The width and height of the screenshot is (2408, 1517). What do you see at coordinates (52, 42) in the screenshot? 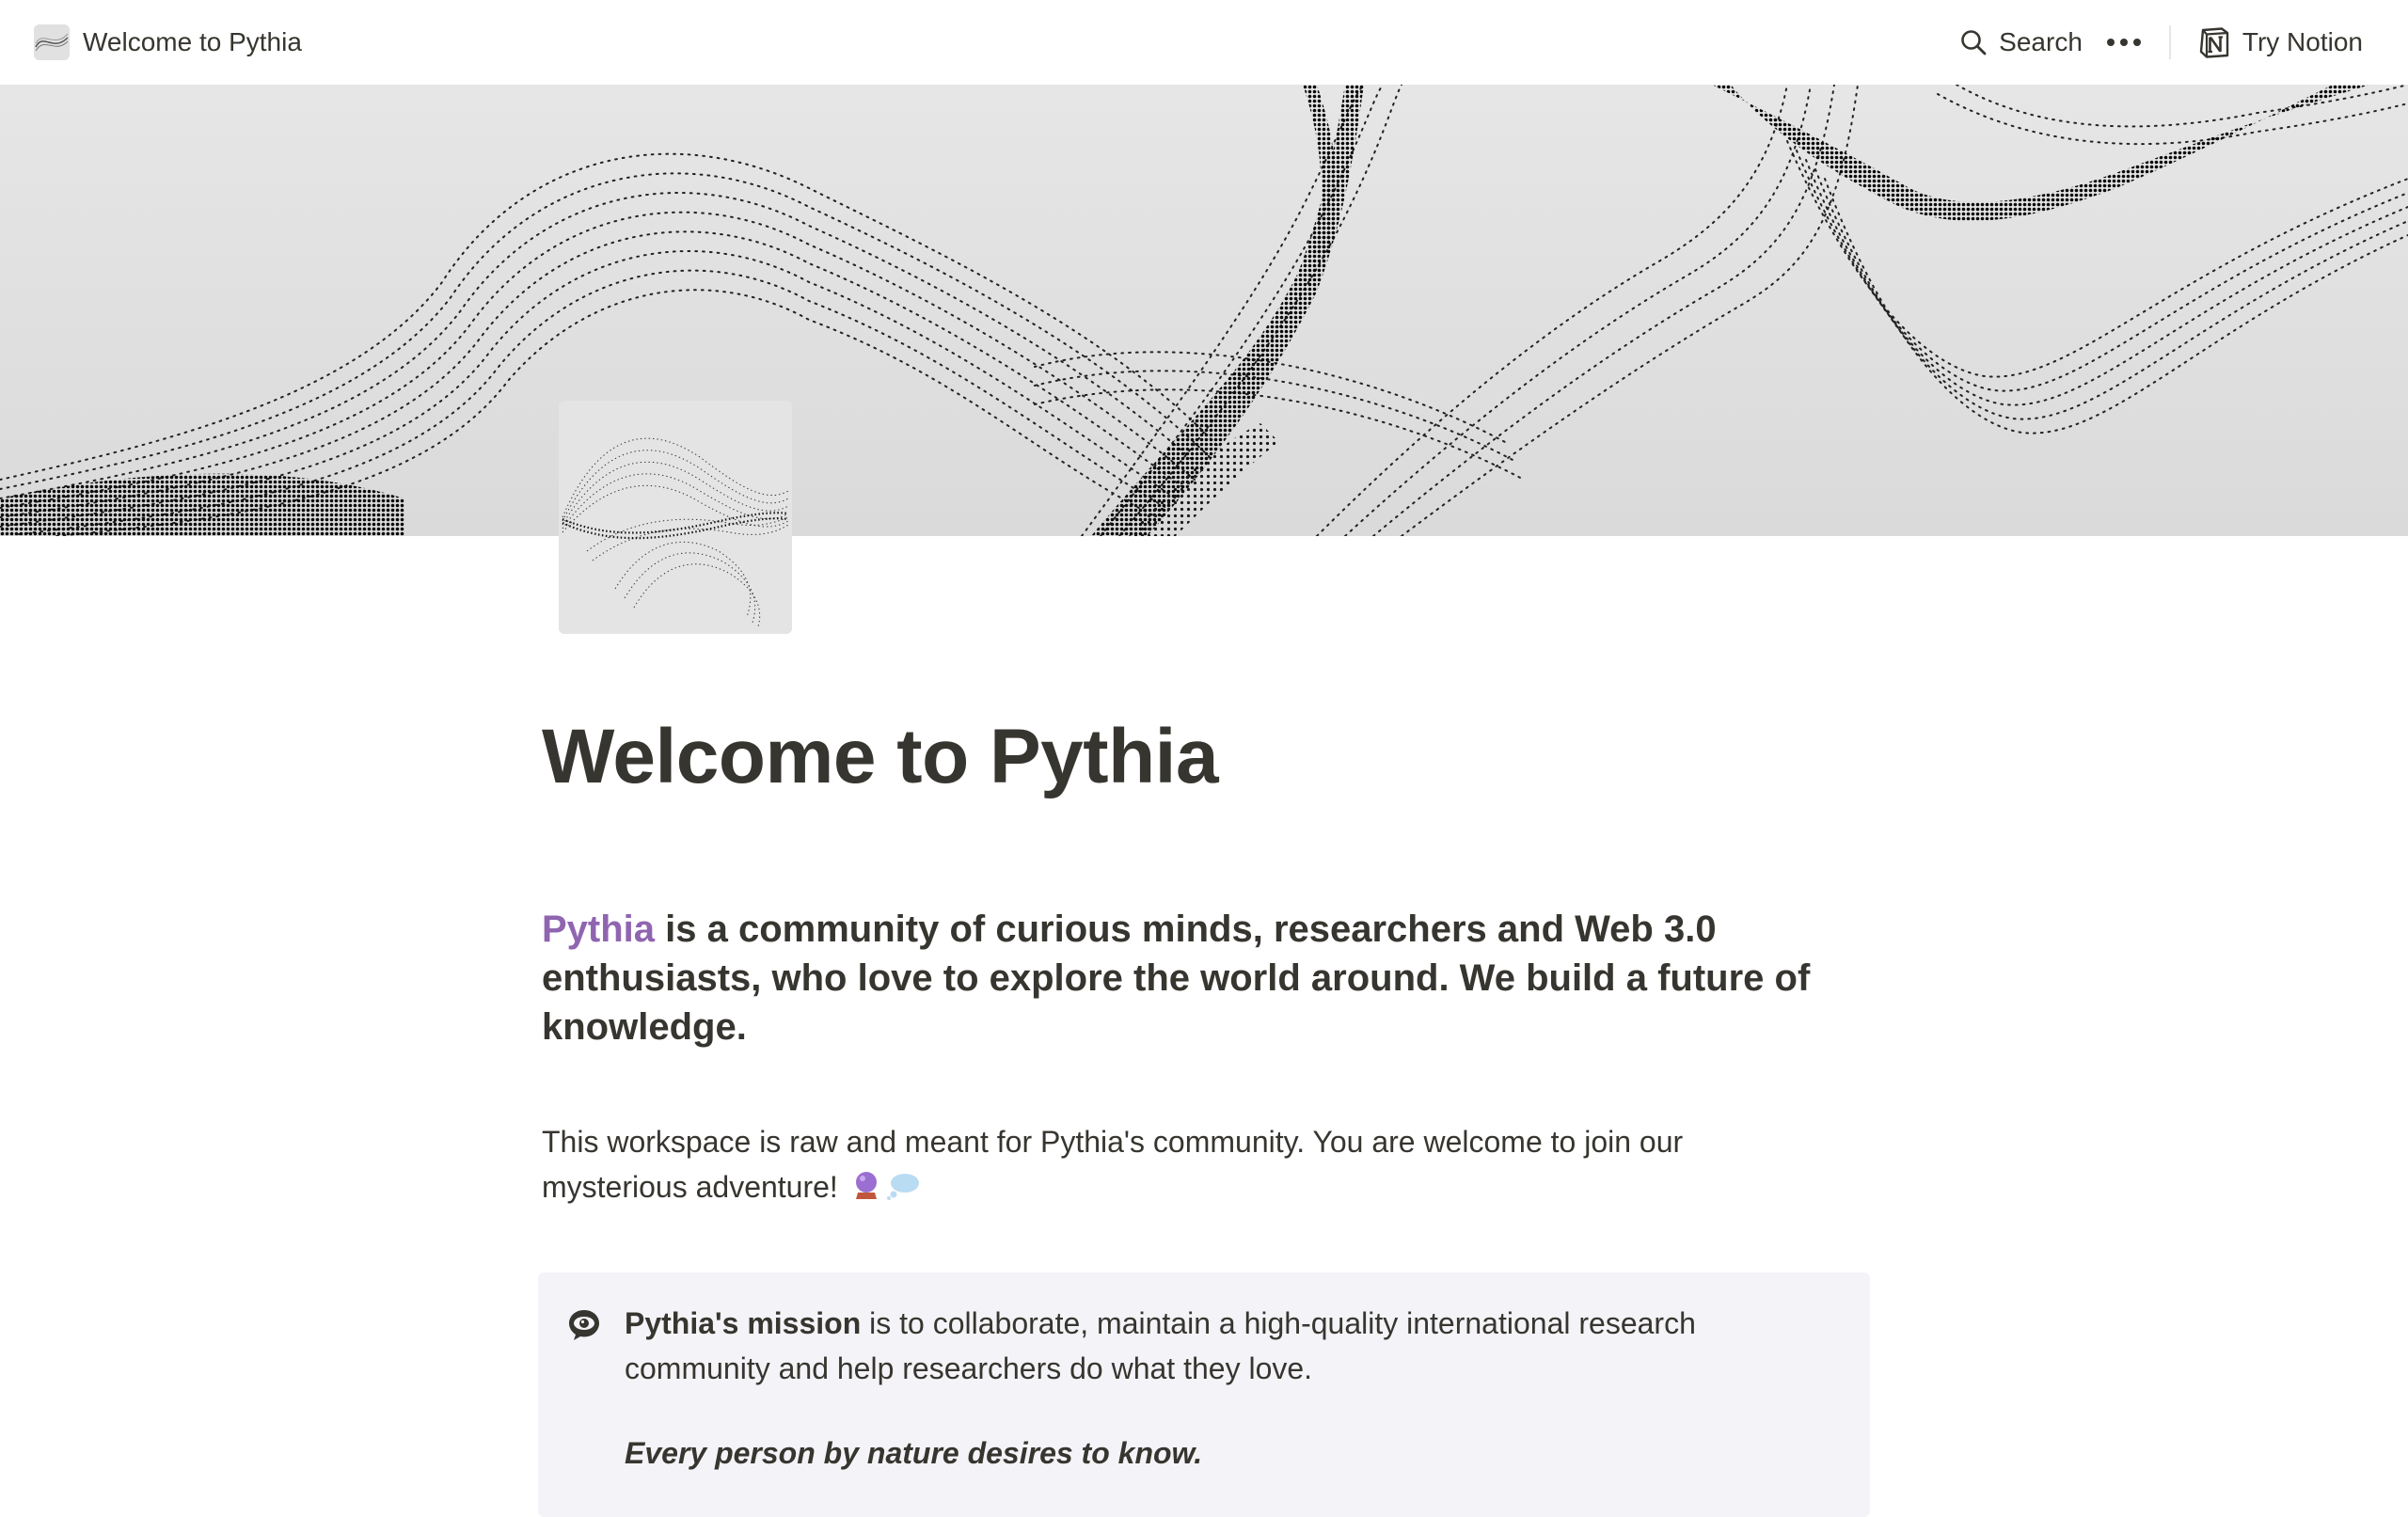
I see `wave-thumbnail-icon` at bounding box center [52, 42].